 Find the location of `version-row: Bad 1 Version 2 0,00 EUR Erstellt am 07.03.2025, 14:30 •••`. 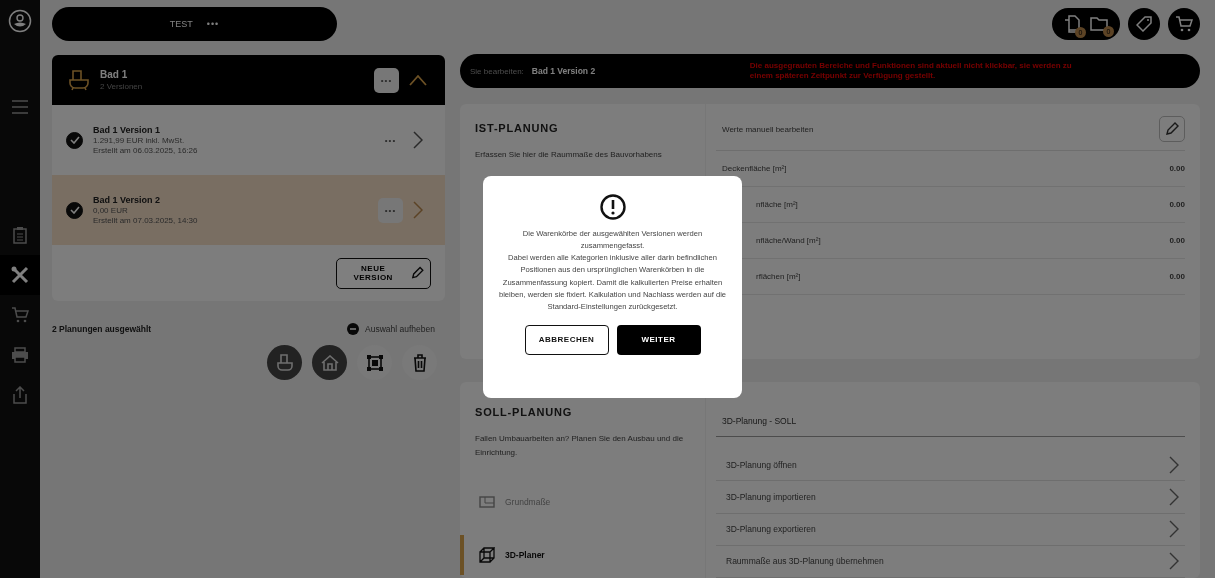

version-row: Bad 1 Version 2 0,00 EUR Erstellt am 07.03.2025, 14:30 ••• is located at coordinates (248, 210).